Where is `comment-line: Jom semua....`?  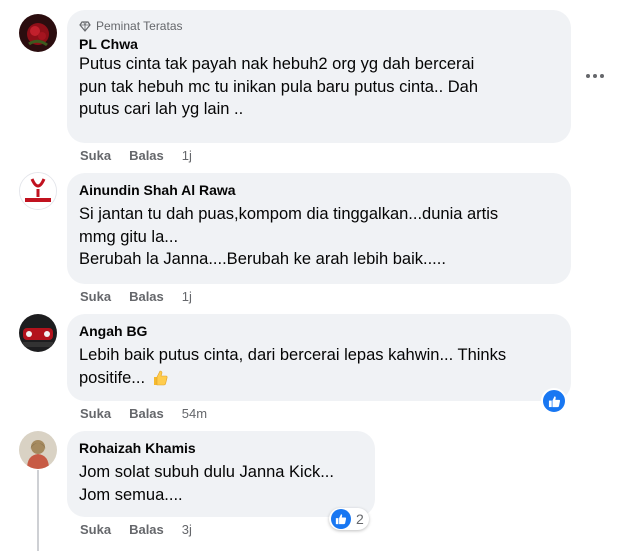 comment-line: Jom semua.... is located at coordinates (131, 494).